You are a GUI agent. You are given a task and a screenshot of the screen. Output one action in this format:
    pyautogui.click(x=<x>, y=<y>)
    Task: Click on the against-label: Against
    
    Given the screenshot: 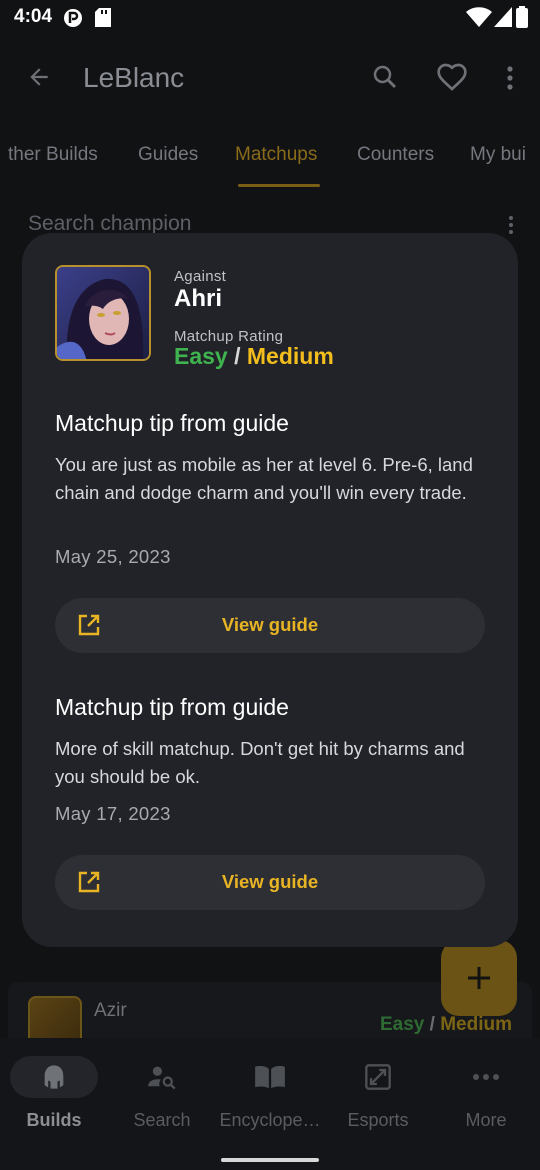 What is the action you would take?
    pyautogui.click(x=200, y=276)
    